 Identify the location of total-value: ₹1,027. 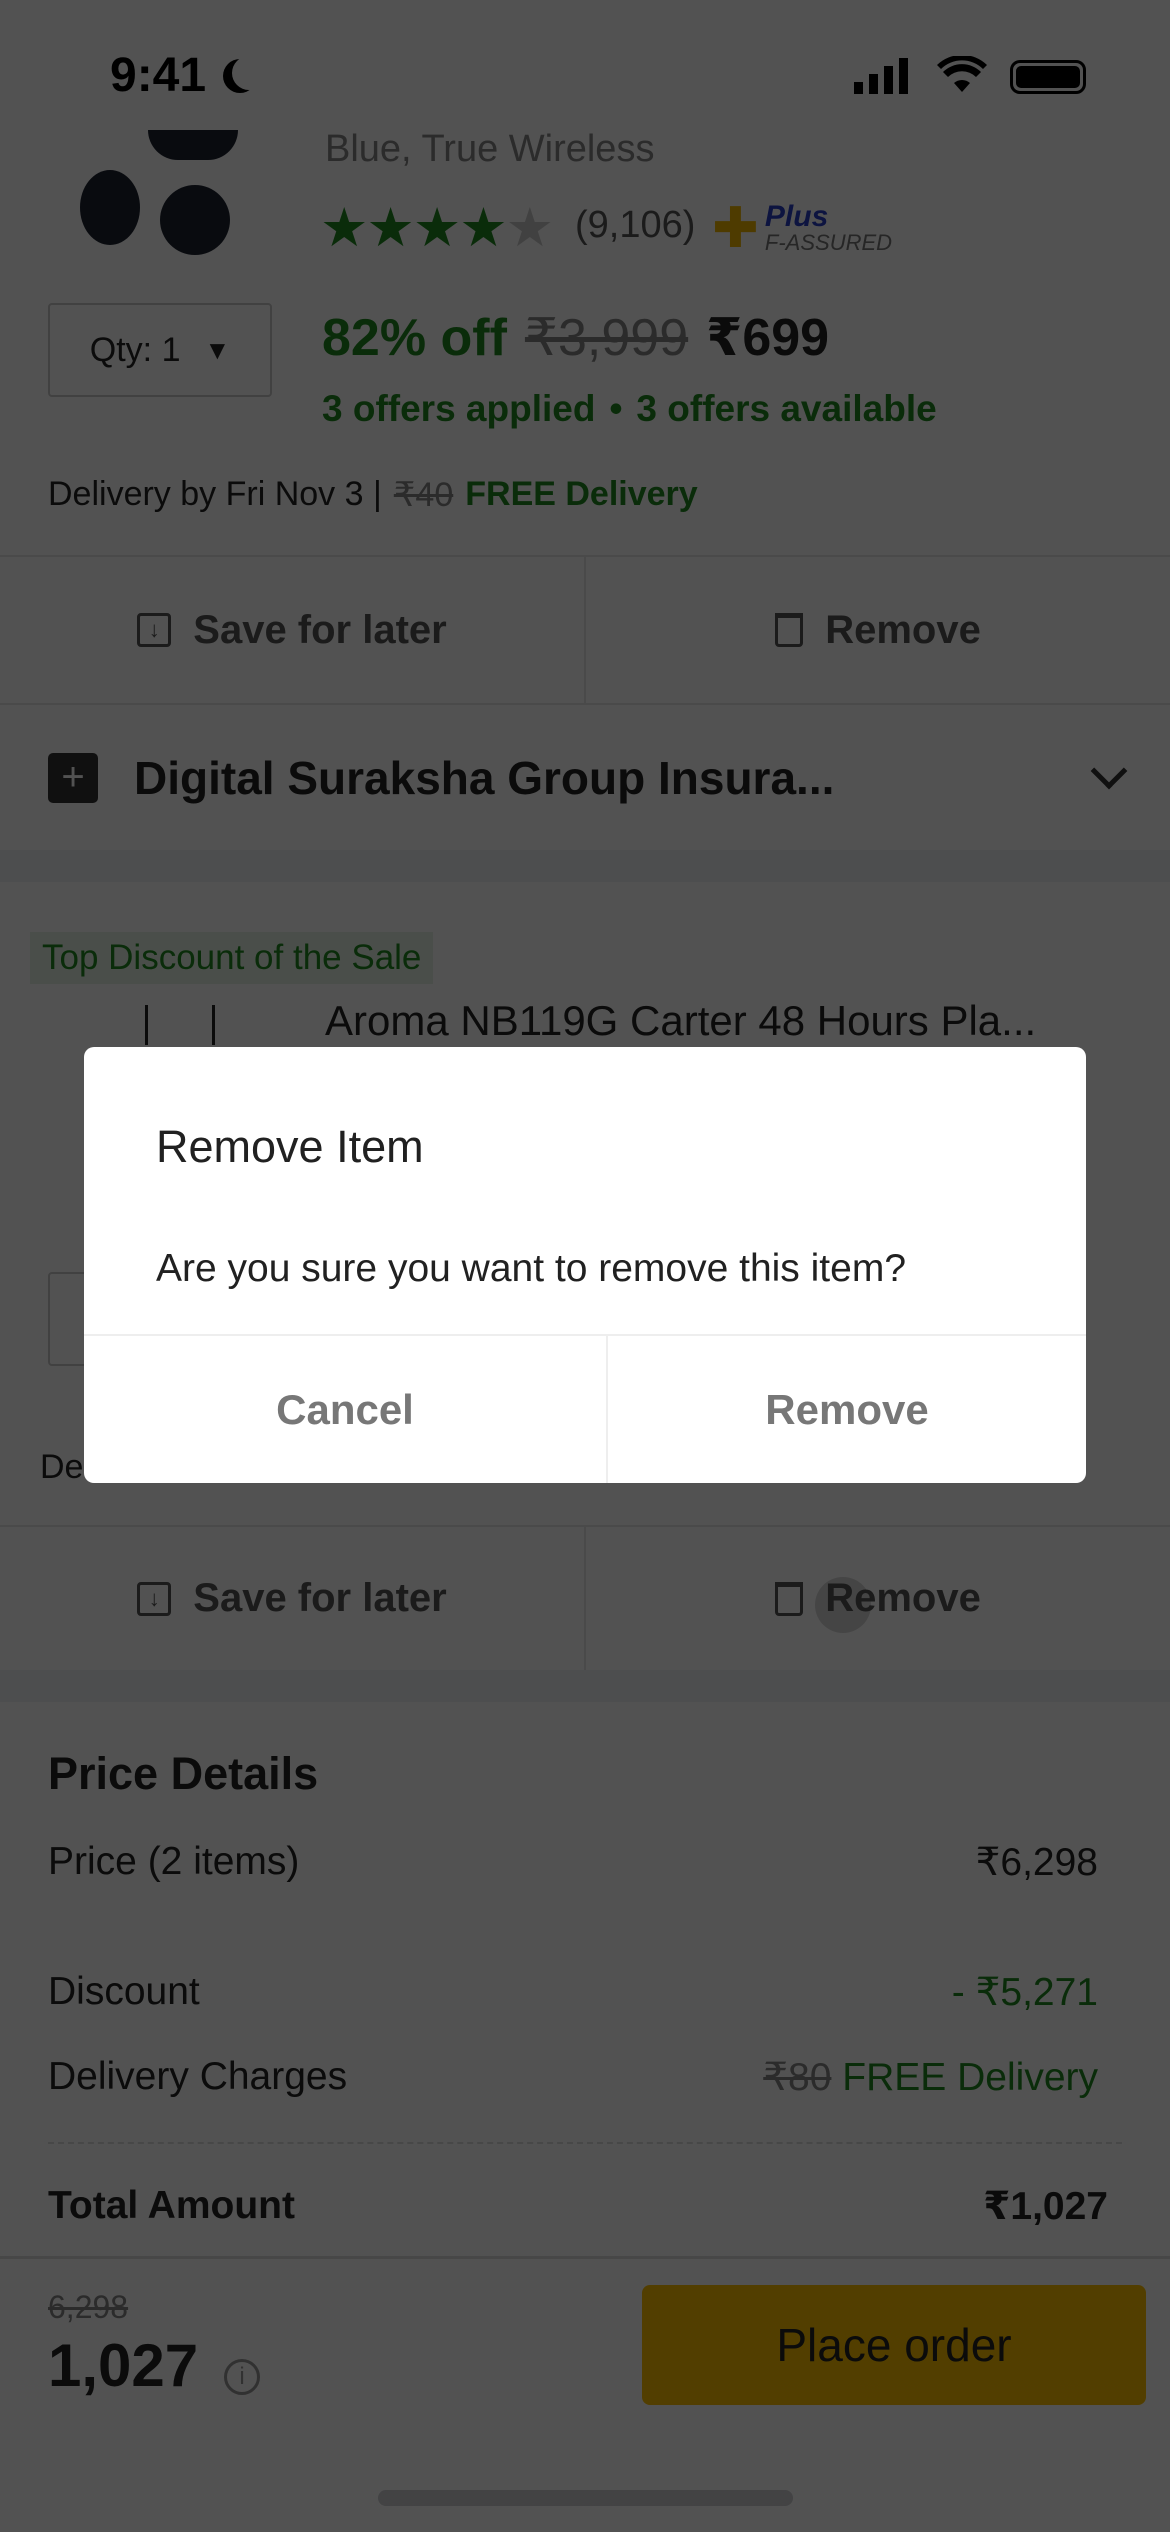
(1045, 2206).